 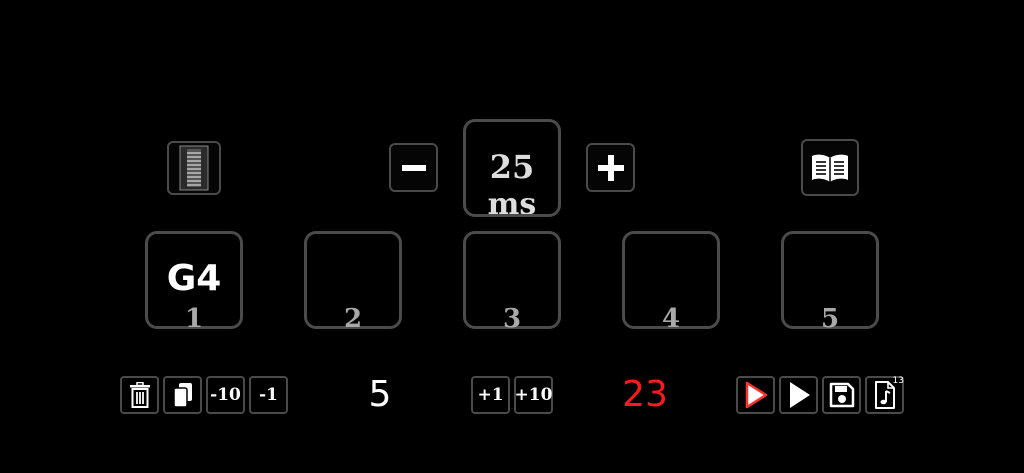 I want to click on file-count-badge: 13, so click(x=898, y=381).